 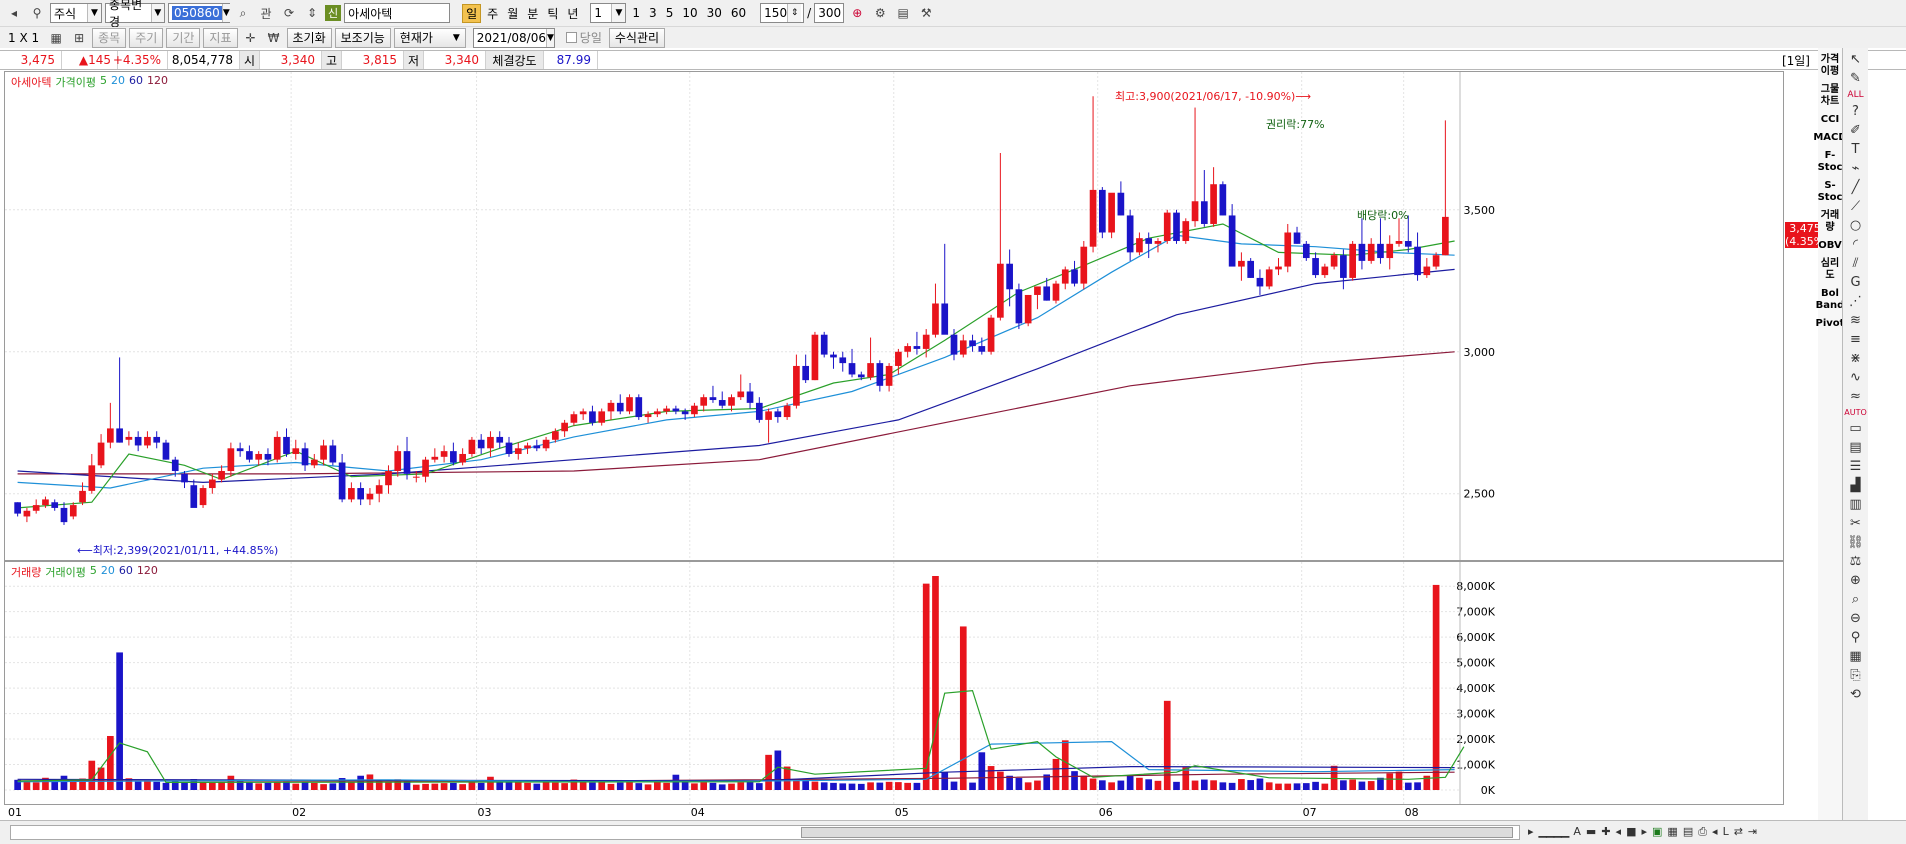 I want to click on price-type-select: 현재가 ▼, so click(x=429, y=37).